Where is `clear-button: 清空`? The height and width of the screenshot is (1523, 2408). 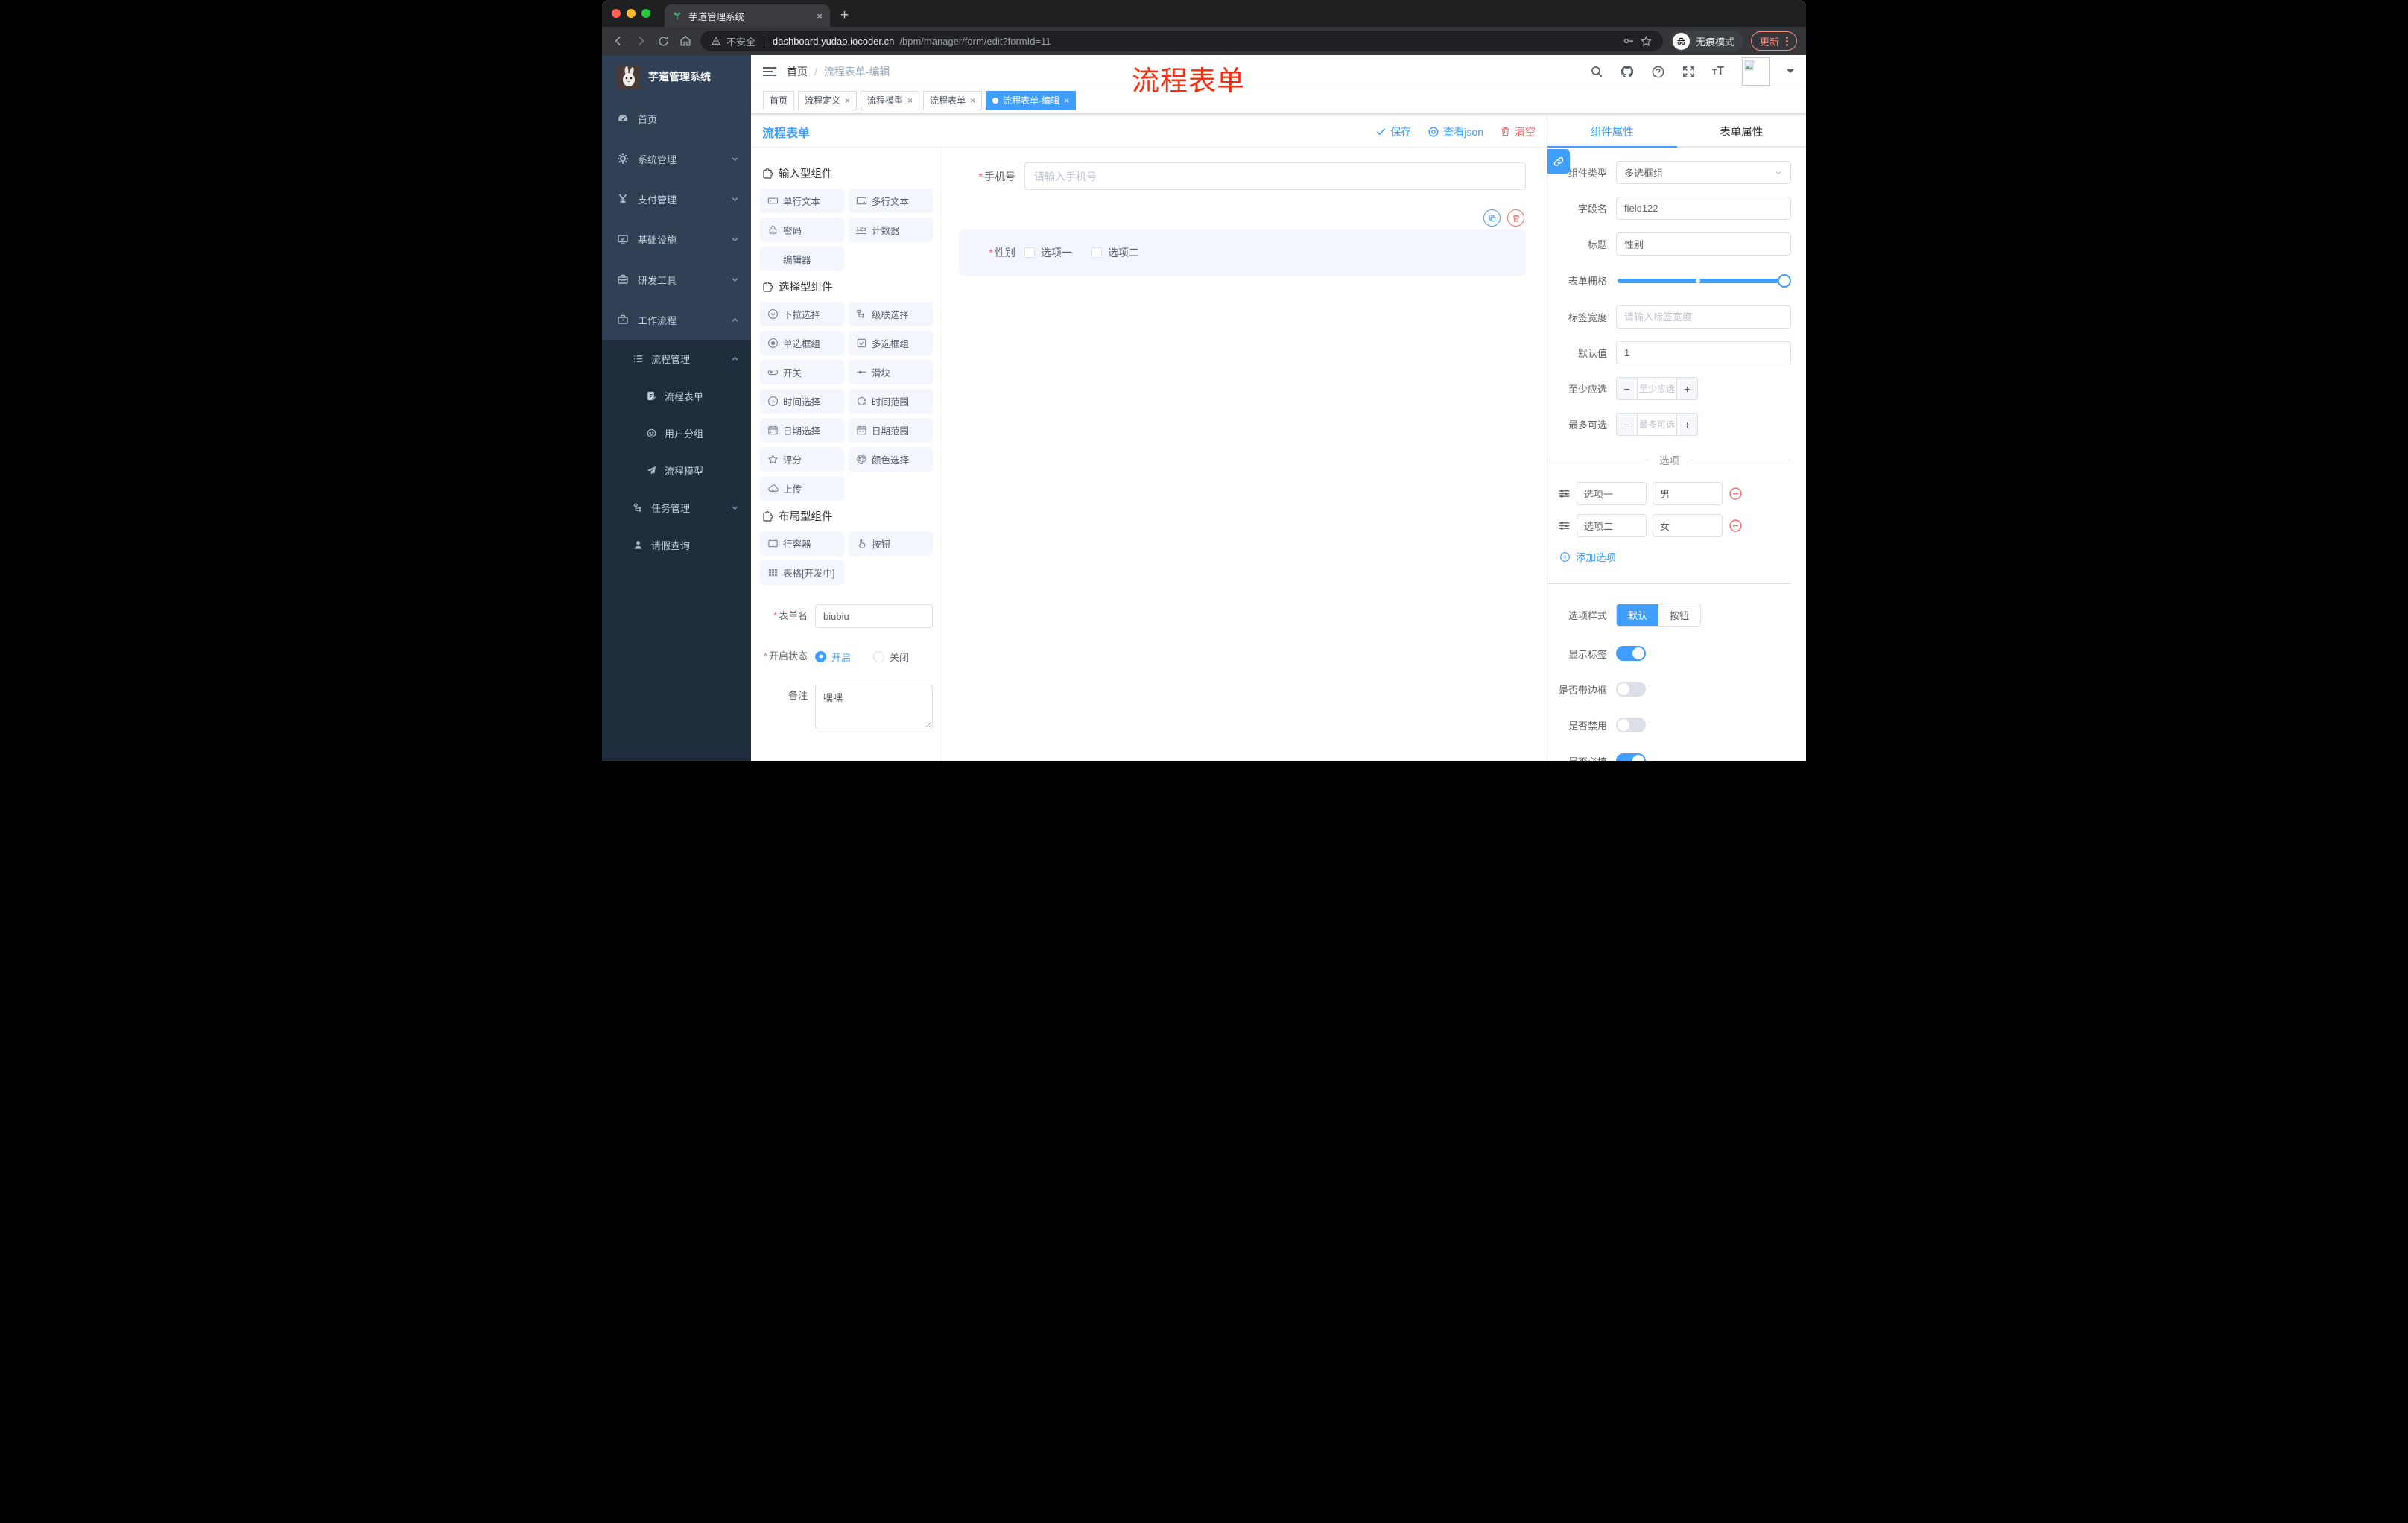 clear-button: 清空 is located at coordinates (1518, 132).